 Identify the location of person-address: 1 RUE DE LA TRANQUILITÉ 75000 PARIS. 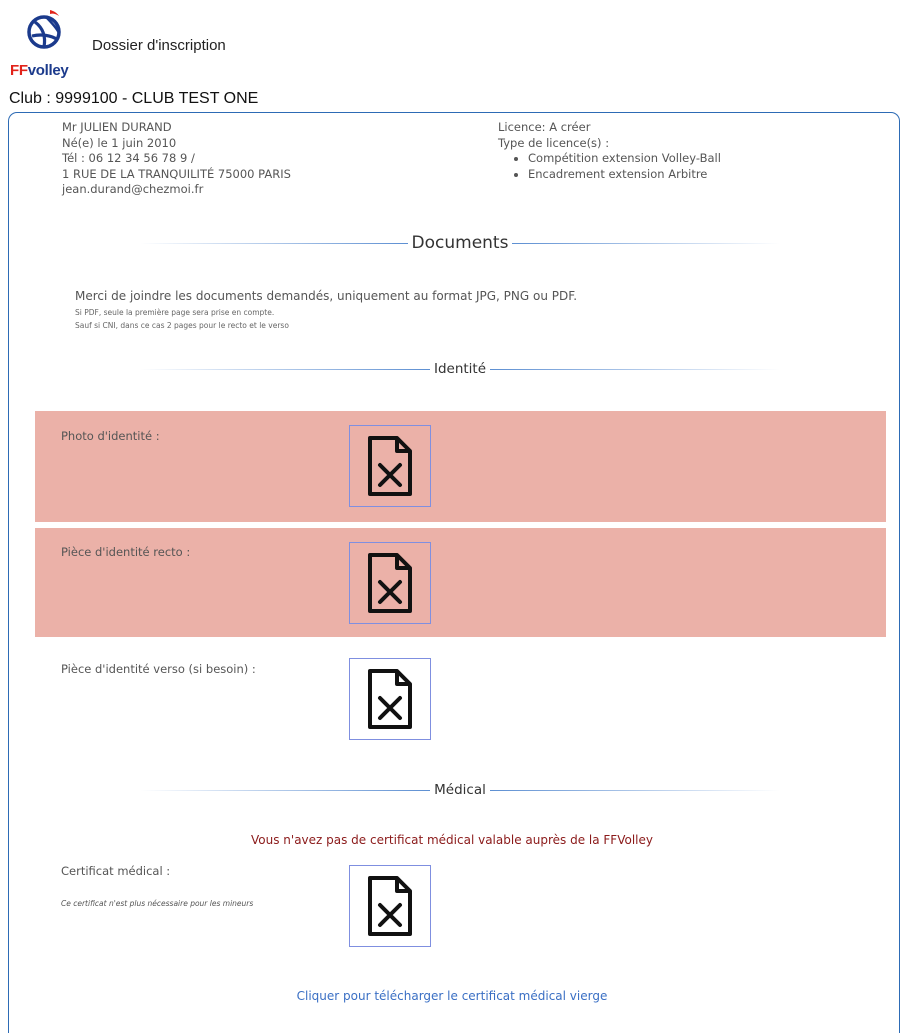
(176, 173).